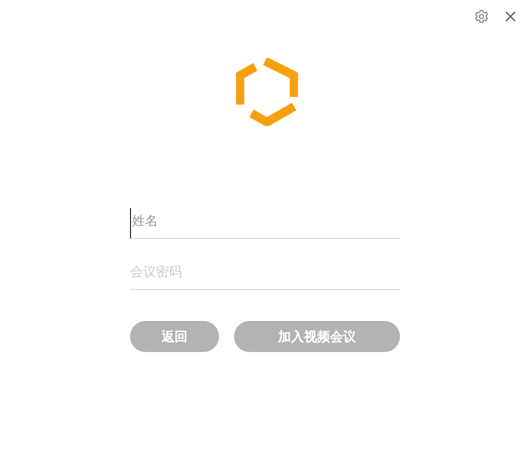 The width and height of the screenshot is (526, 469). Describe the element at coordinates (510, 16) in the screenshot. I see `close-icon` at that location.